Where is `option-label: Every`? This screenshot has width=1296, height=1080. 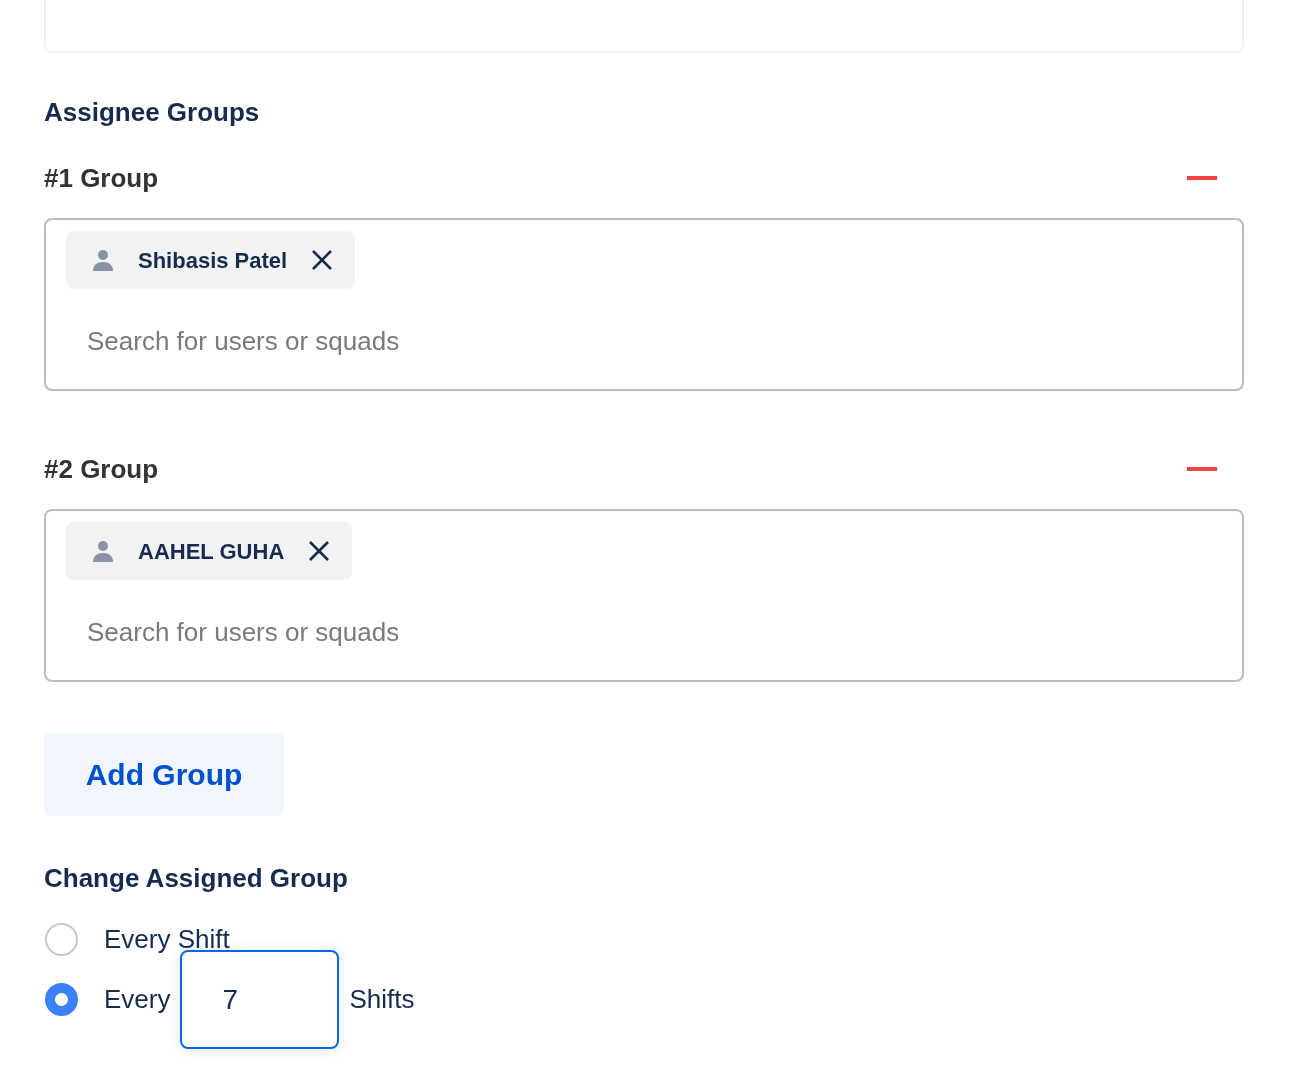 option-label: Every is located at coordinates (137, 1000).